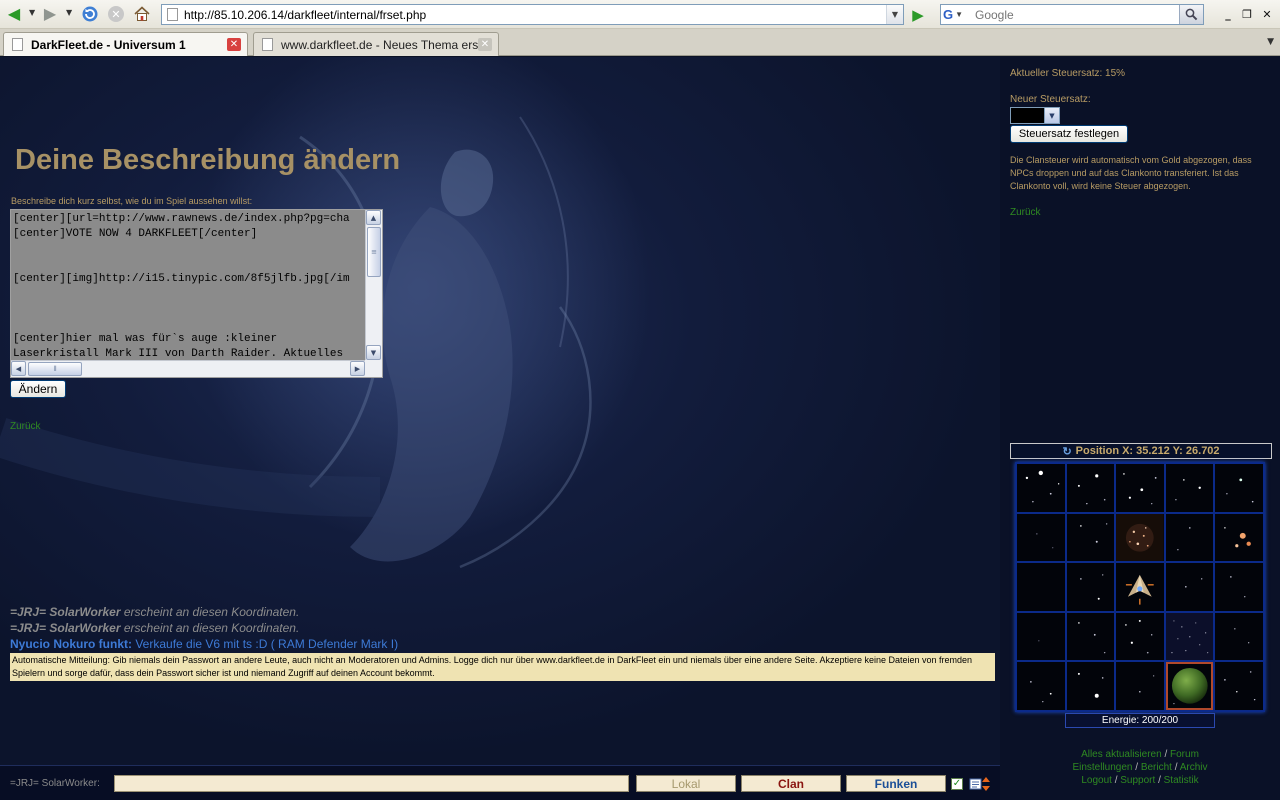 The height and width of the screenshot is (800, 1280). Describe the element at coordinates (1140, 720) in the screenshot. I see `energy-display: Energie: 200/200` at that location.